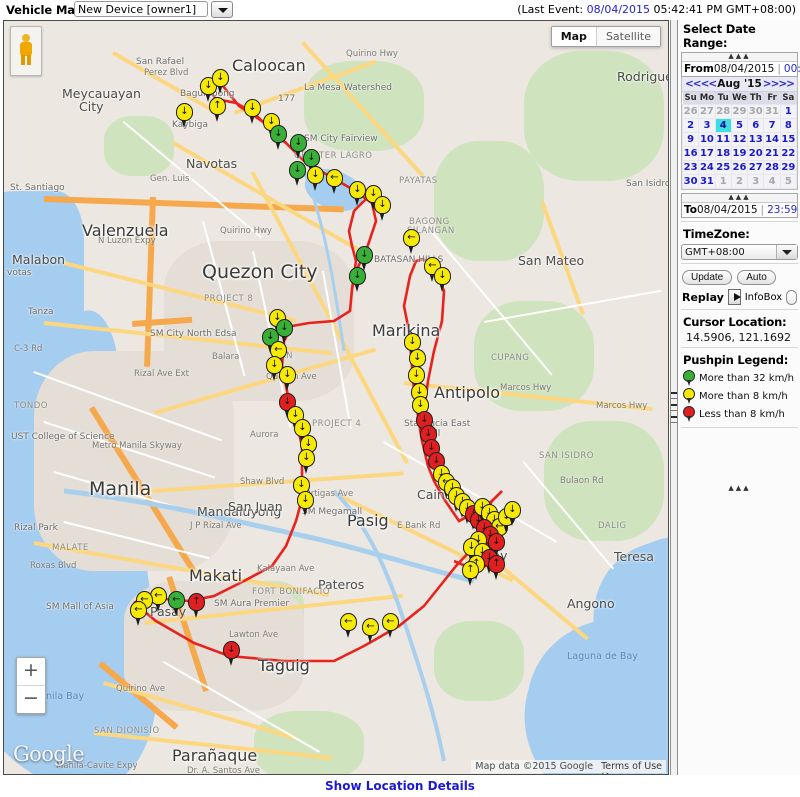  Describe the element at coordinates (739, 198) in the screenshot. I see `to-spinner-icon: ▲▲▲` at that location.